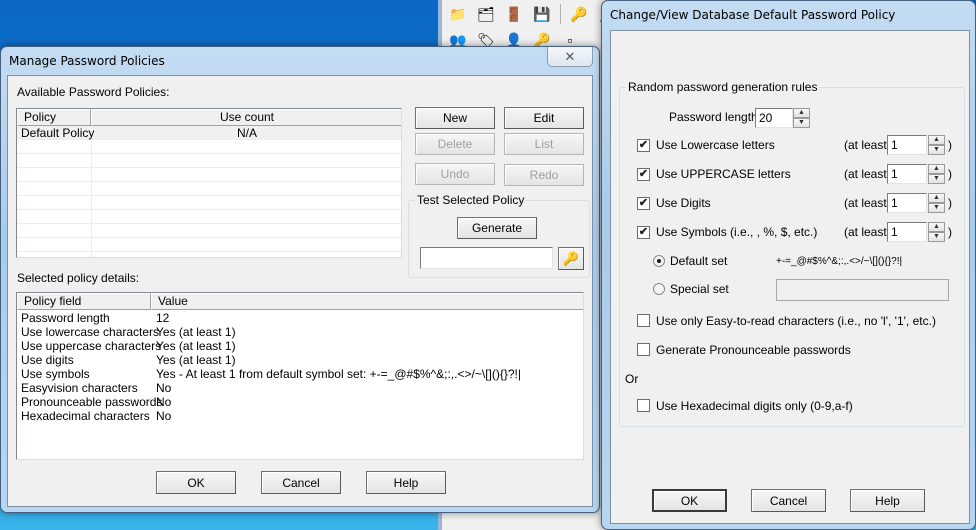 Image resolution: width=976 pixels, height=530 pixels. What do you see at coordinates (643, 349) in the screenshot?
I see `pronounceable-checkbox` at bounding box center [643, 349].